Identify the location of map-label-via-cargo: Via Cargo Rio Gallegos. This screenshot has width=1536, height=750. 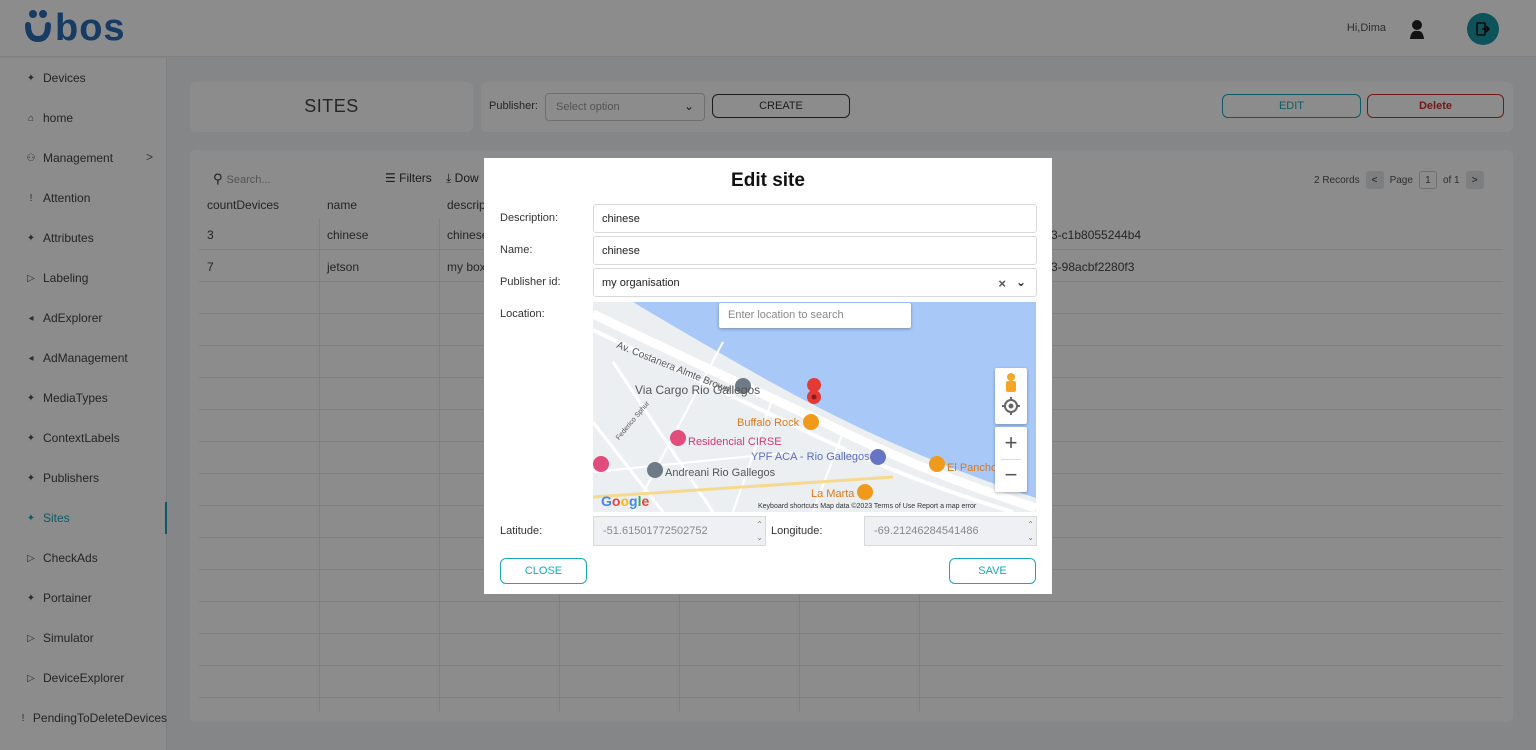
(698, 390).